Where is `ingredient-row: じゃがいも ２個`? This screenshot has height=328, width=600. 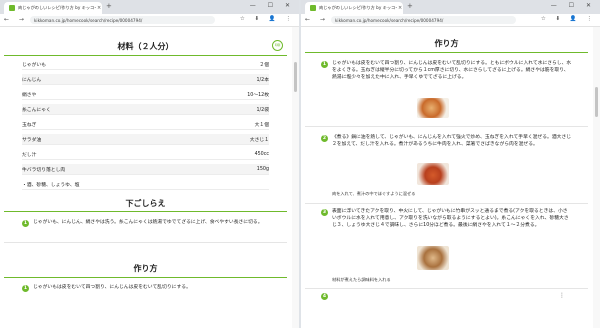 ingredient-row: じゃがいも ２個 is located at coordinates (145, 64).